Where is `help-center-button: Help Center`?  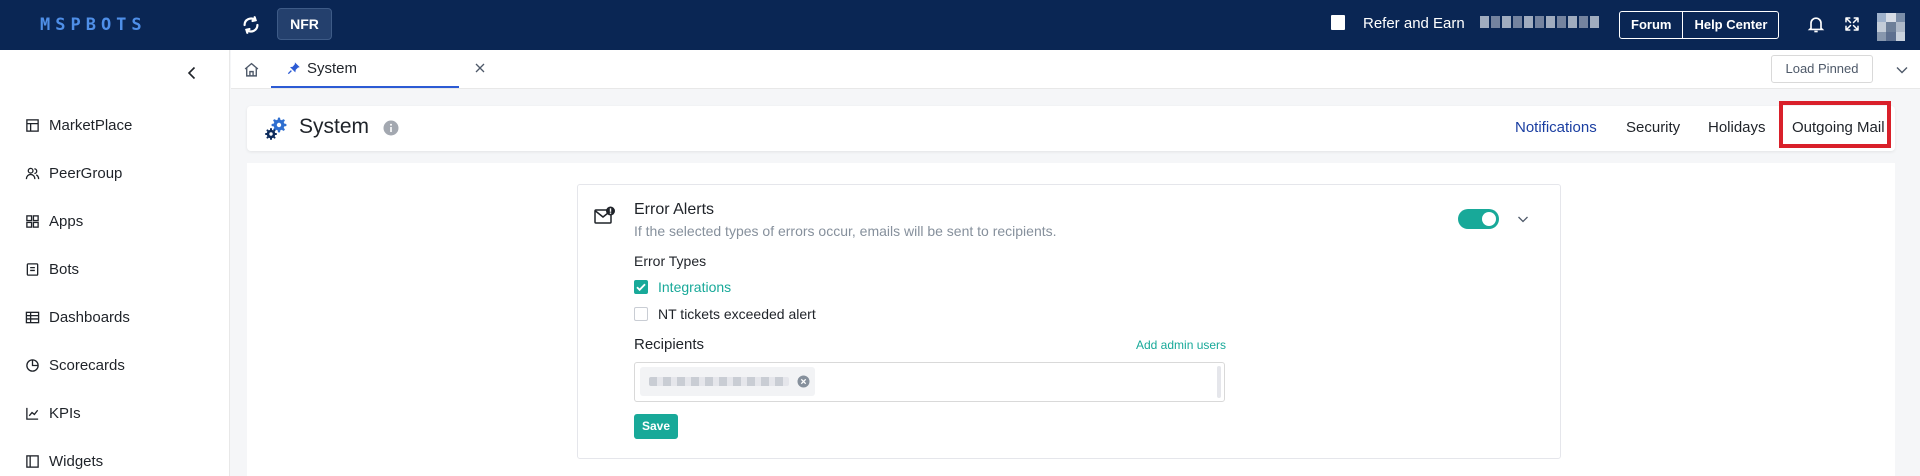 help-center-button: Help Center is located at coordinates (1730, 25).